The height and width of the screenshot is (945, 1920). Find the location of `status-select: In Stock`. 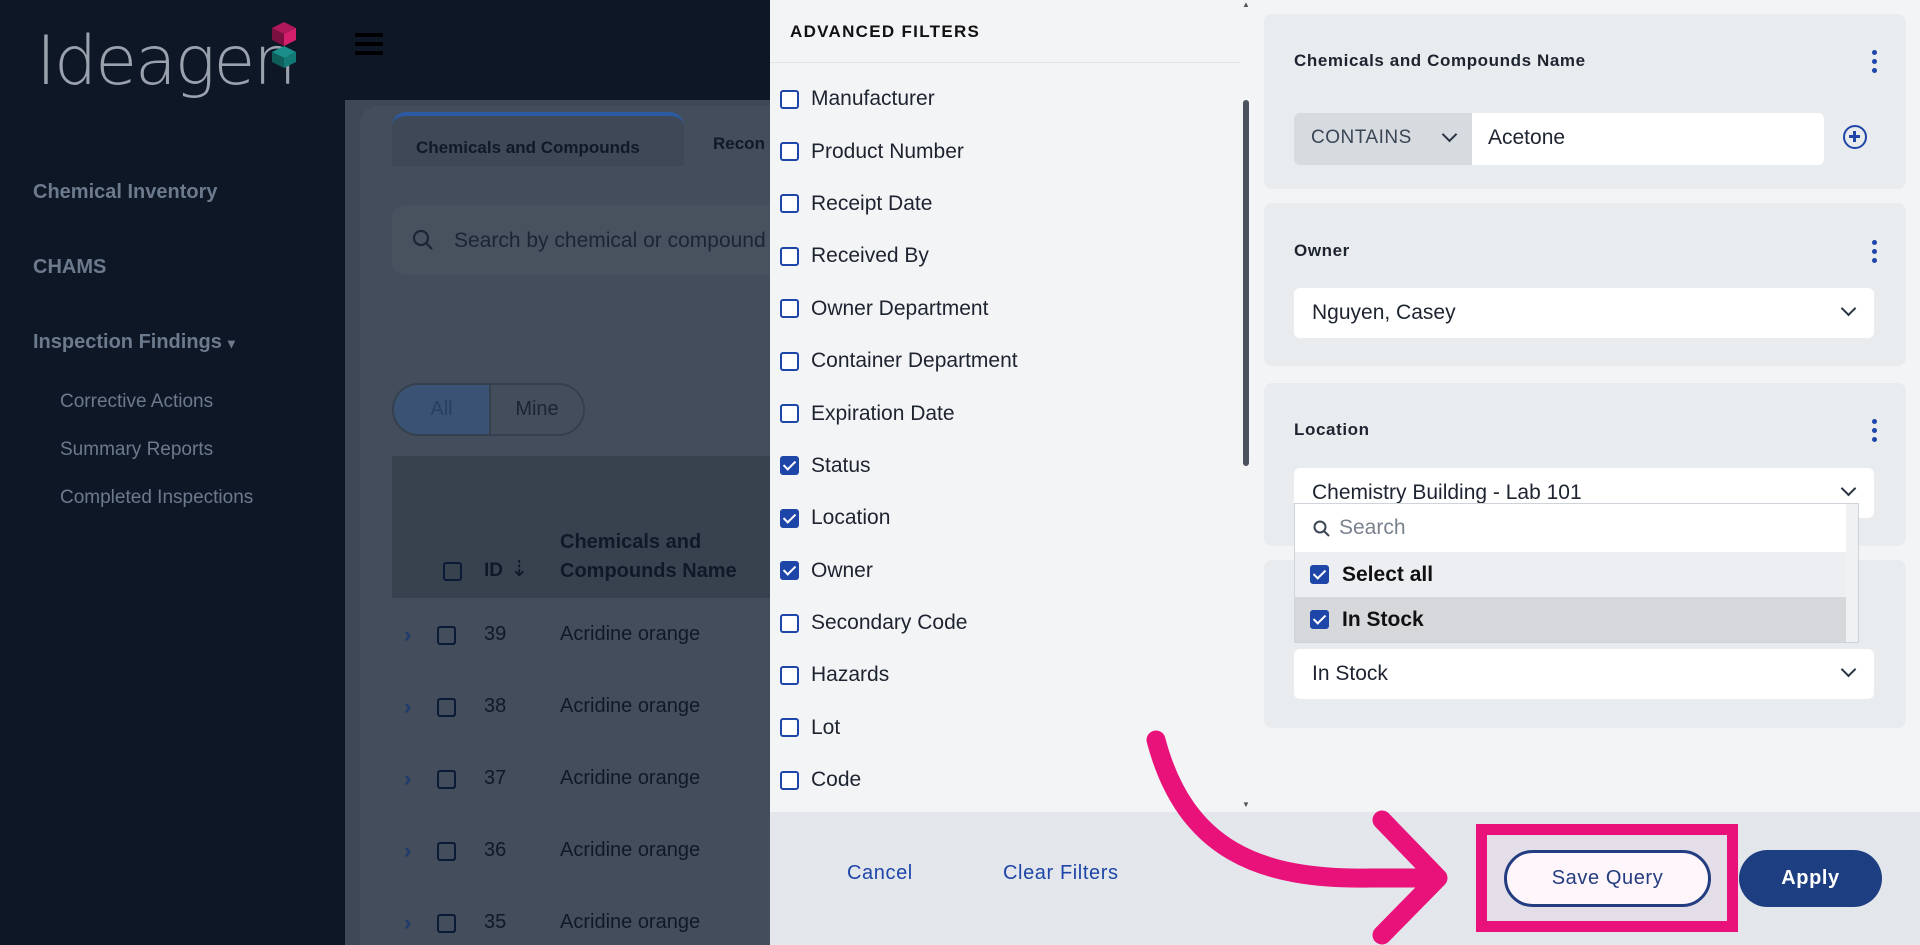

status-select: In Stock is located at coordinates (1584, 674).